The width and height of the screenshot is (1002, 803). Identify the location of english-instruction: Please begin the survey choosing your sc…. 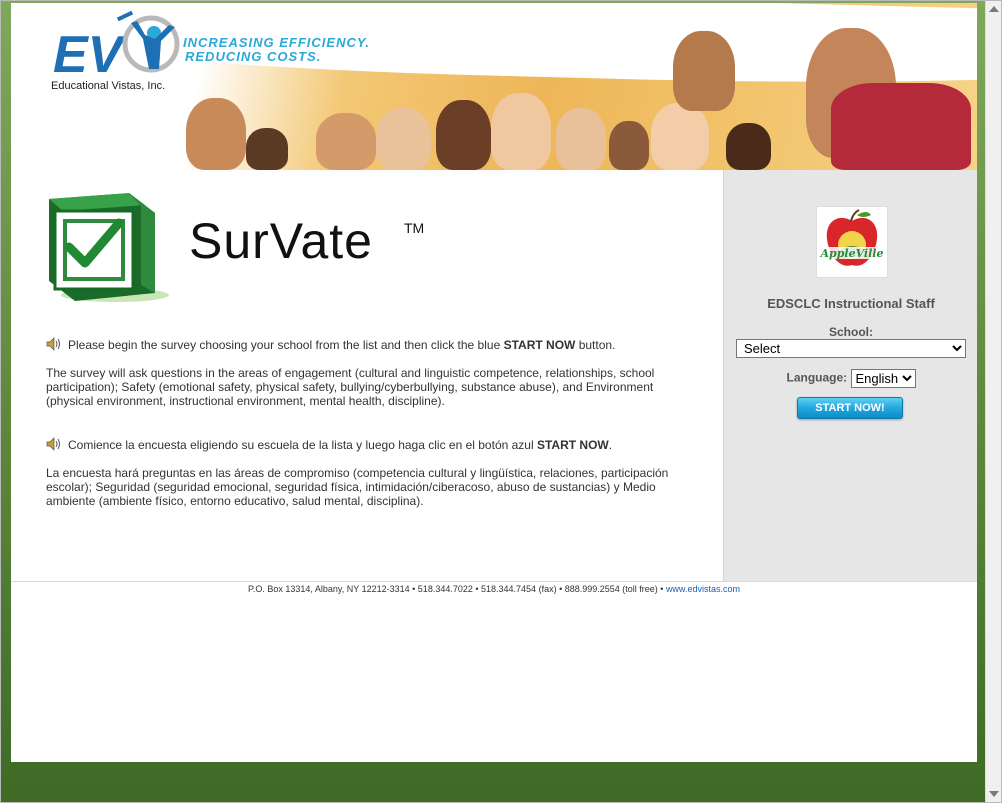
(366, 344).